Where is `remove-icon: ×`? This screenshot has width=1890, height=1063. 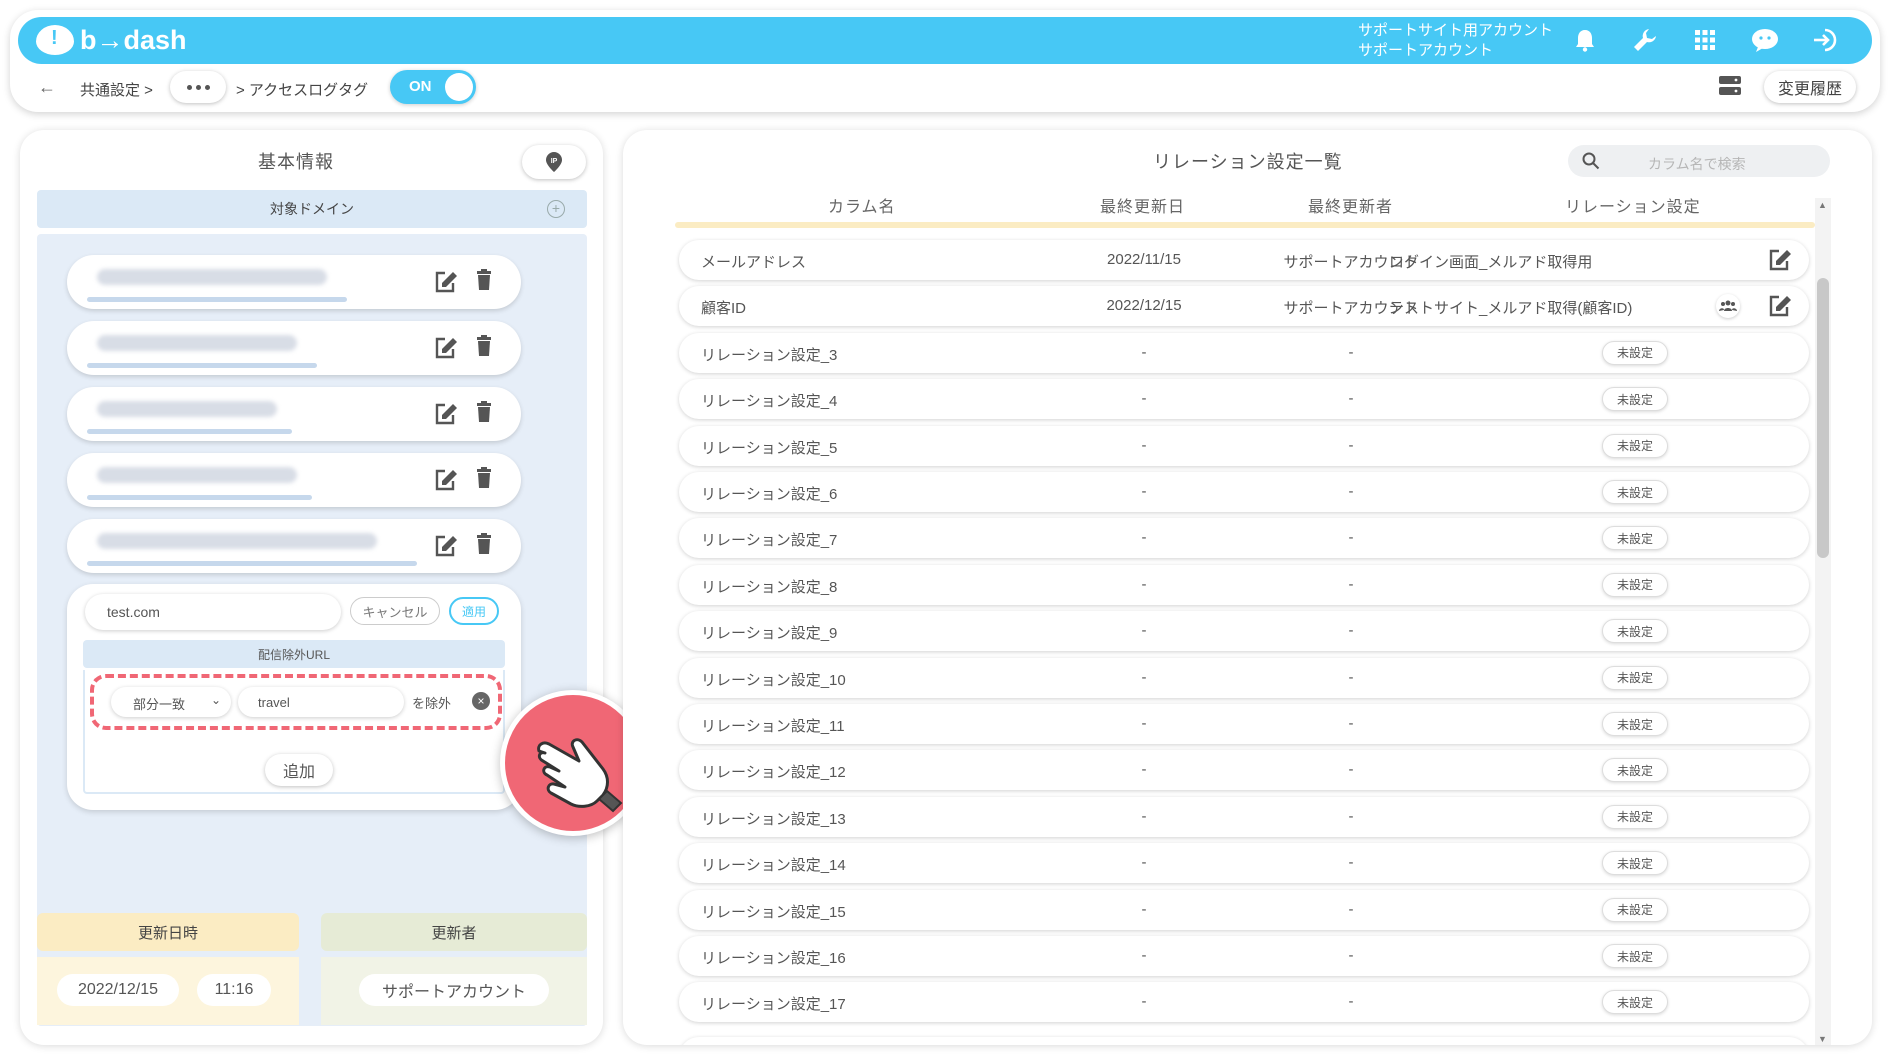 remove-icon: × is located at coordinates (481, 701).